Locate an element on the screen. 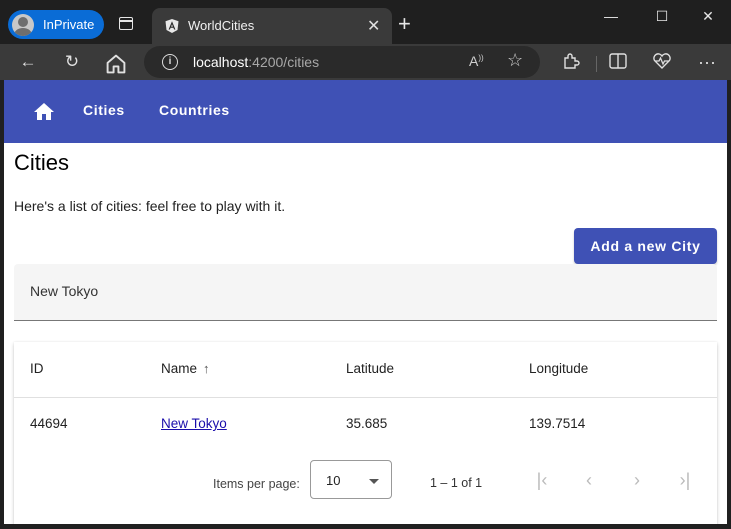 The width and height of the screenshot is (731, 529). inprivate-label: InPrivate is located at coordinates (69, 24).